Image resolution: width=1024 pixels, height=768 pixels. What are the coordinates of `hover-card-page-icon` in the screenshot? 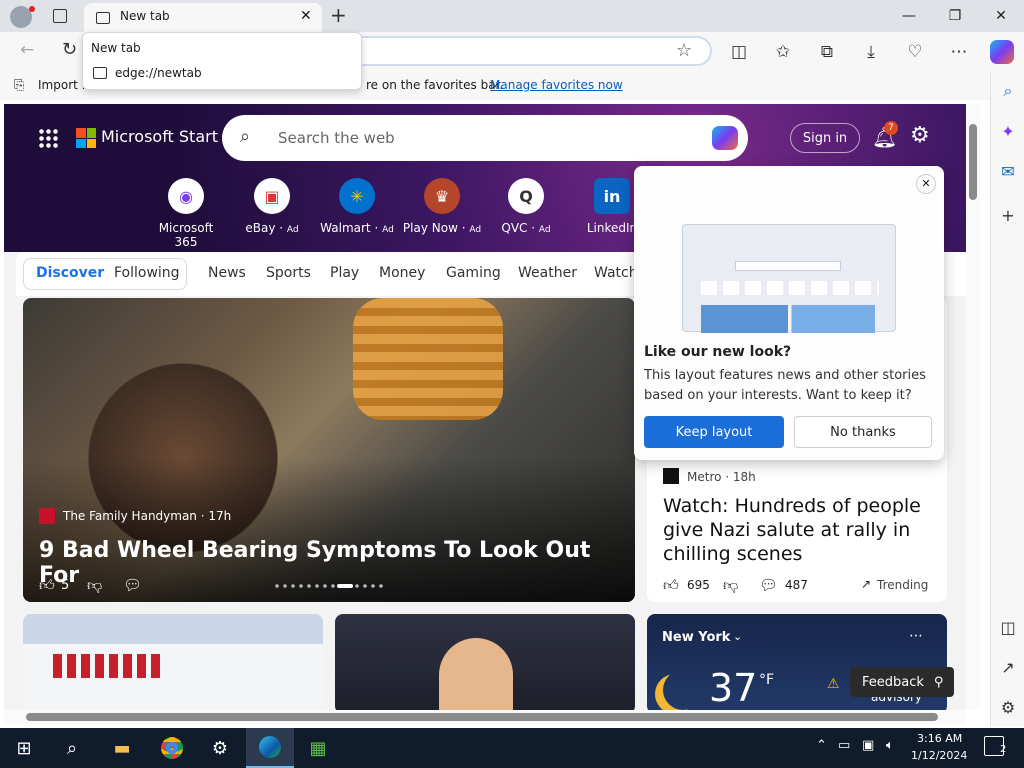 It's located at (100, 73).